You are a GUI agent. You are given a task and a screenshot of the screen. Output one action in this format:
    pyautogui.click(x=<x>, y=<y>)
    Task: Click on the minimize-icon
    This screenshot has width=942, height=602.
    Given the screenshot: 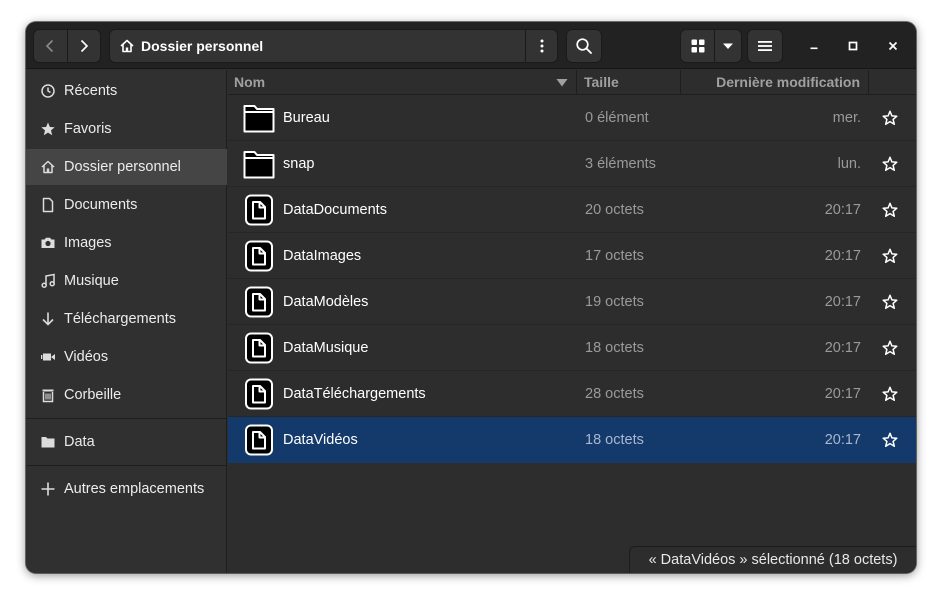 What is the action you would take?
    pyautogui.click(x=814, y=48)
    